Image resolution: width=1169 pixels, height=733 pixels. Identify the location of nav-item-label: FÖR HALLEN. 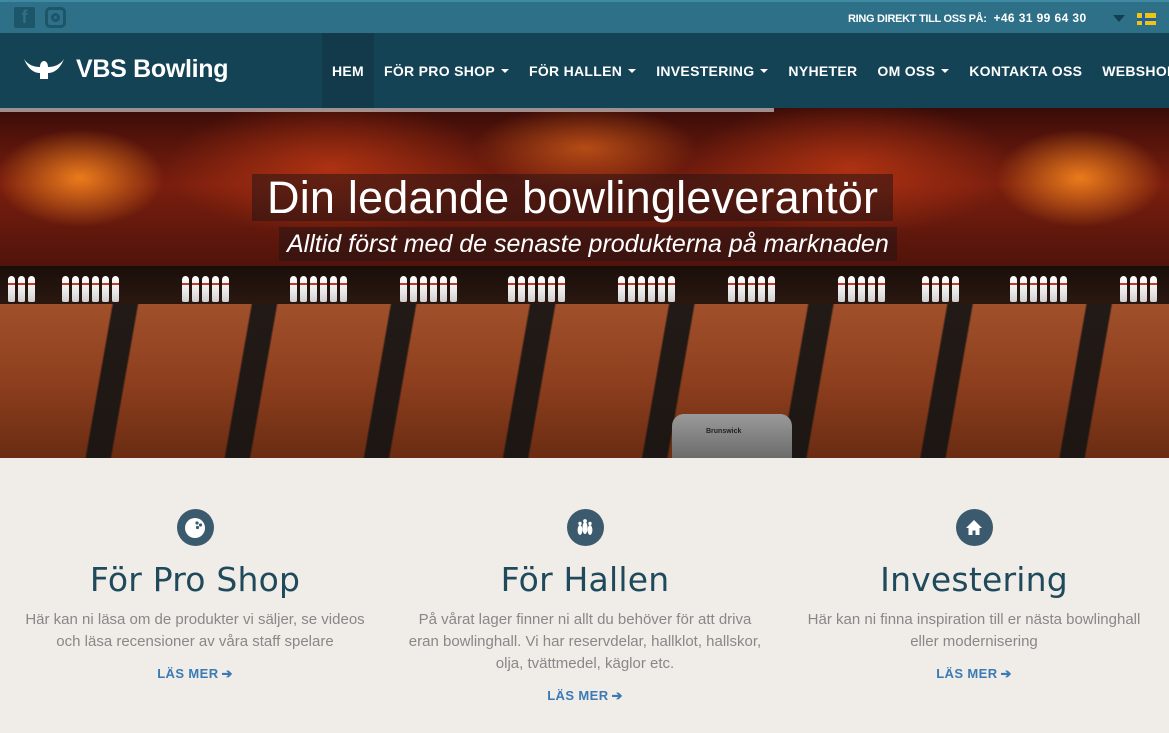
(575, 70).